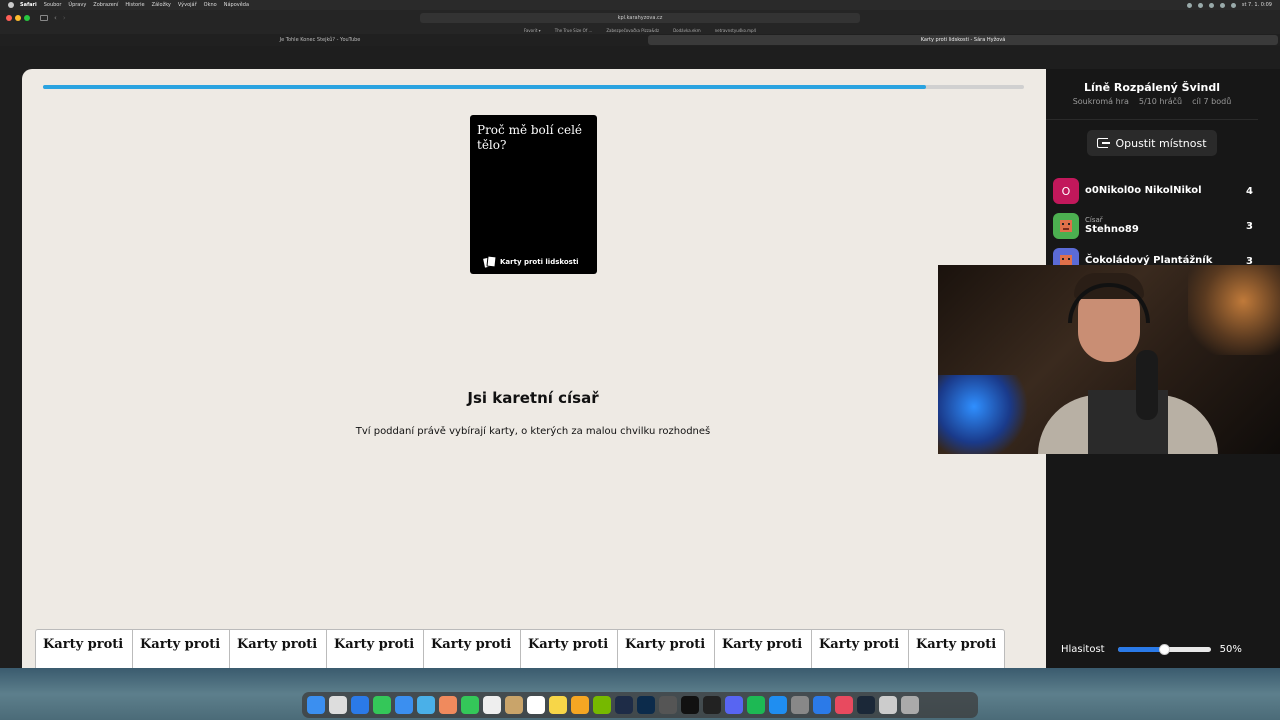 Image resolution: width=1280 pixels, height=720 pixels. Describe the element at coordinates (632, 30) in the screenshot. I see `favorite-item: Zabezpečovačka Pizza&dz` at that location.